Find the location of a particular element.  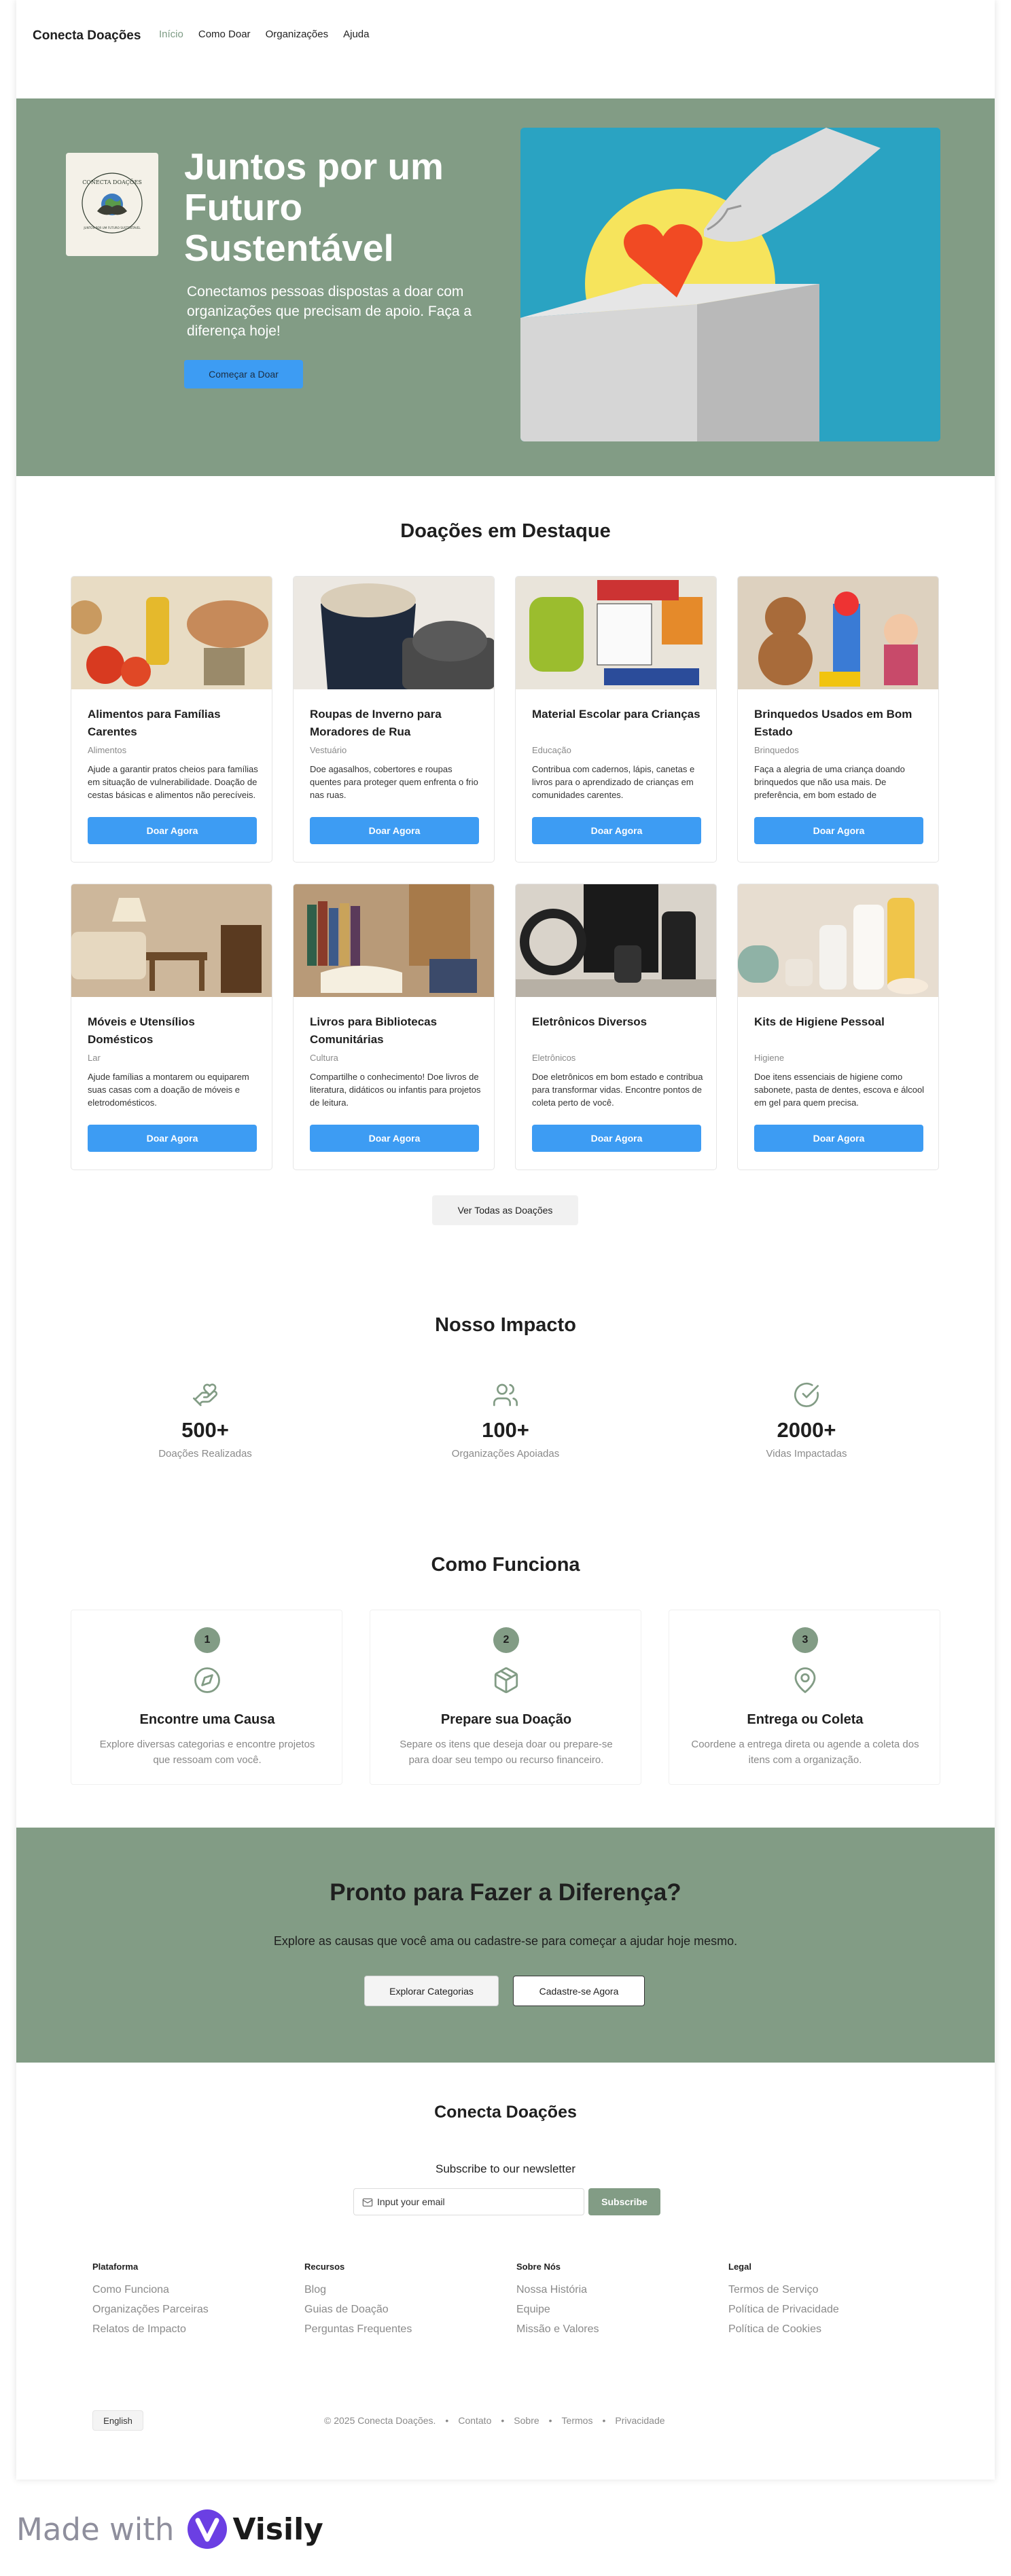

nav-link-ajuda: Ajuda is located at coordinates (356, 34).